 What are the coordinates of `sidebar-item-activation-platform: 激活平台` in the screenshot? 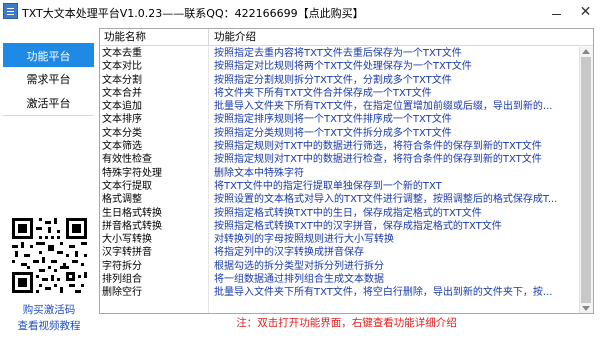 It's located at (48, 103).